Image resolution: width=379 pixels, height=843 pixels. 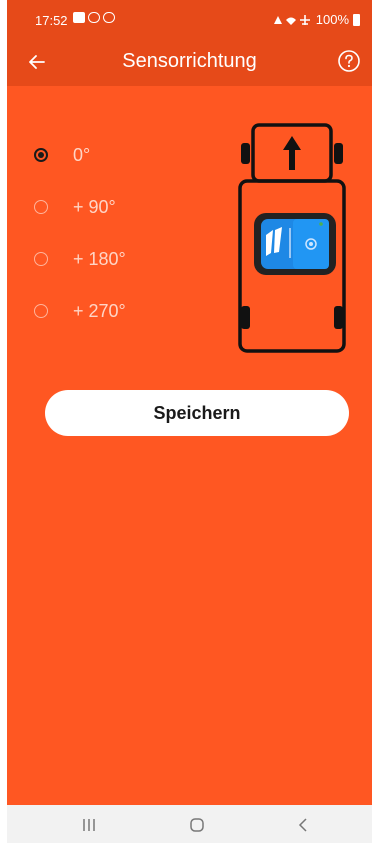 I want to click on option-label: 0°, so click(x=82, y=154).